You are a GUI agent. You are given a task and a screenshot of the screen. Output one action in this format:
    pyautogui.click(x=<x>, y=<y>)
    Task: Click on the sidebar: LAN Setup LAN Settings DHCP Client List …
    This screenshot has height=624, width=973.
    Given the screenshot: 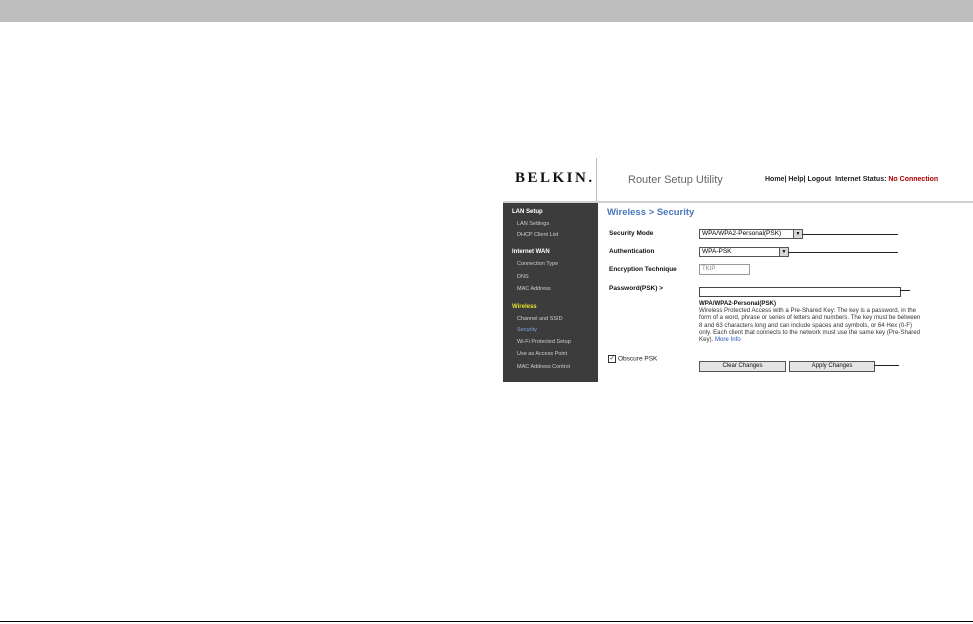 What is the action you would take?
    pyautogui.click(x=550, y=292)
    